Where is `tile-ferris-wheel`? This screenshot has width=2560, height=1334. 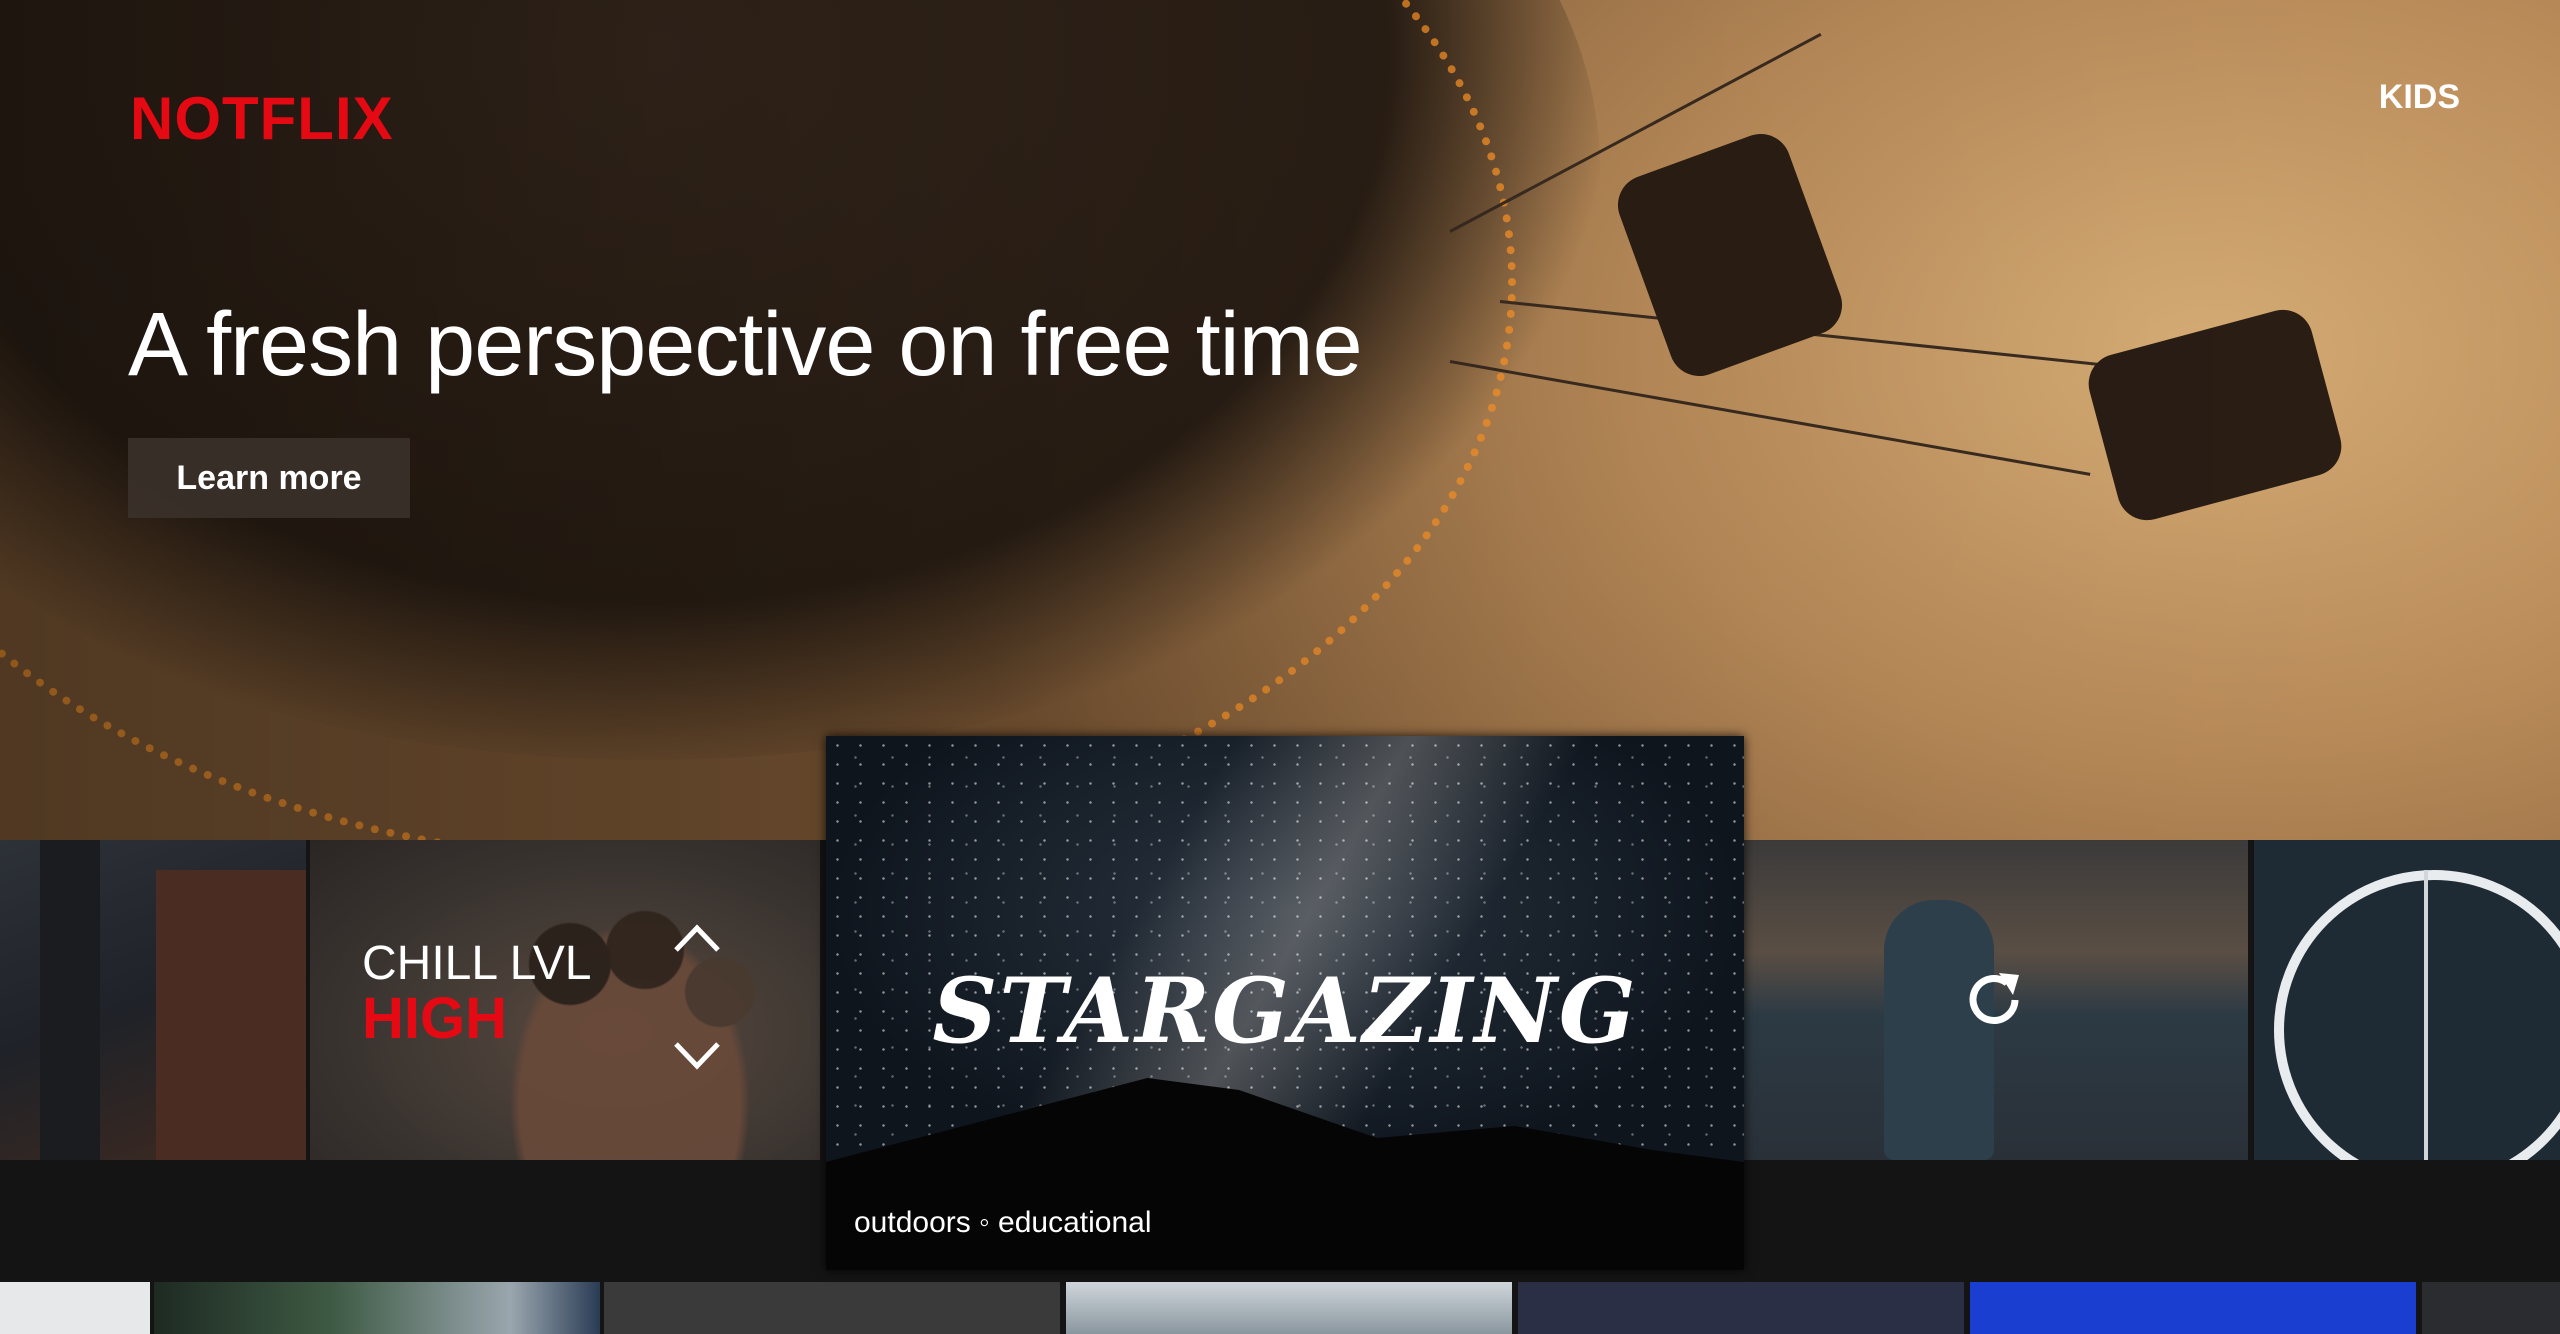
tile-ferris-wheel is located at coordinates (2407, 1000).